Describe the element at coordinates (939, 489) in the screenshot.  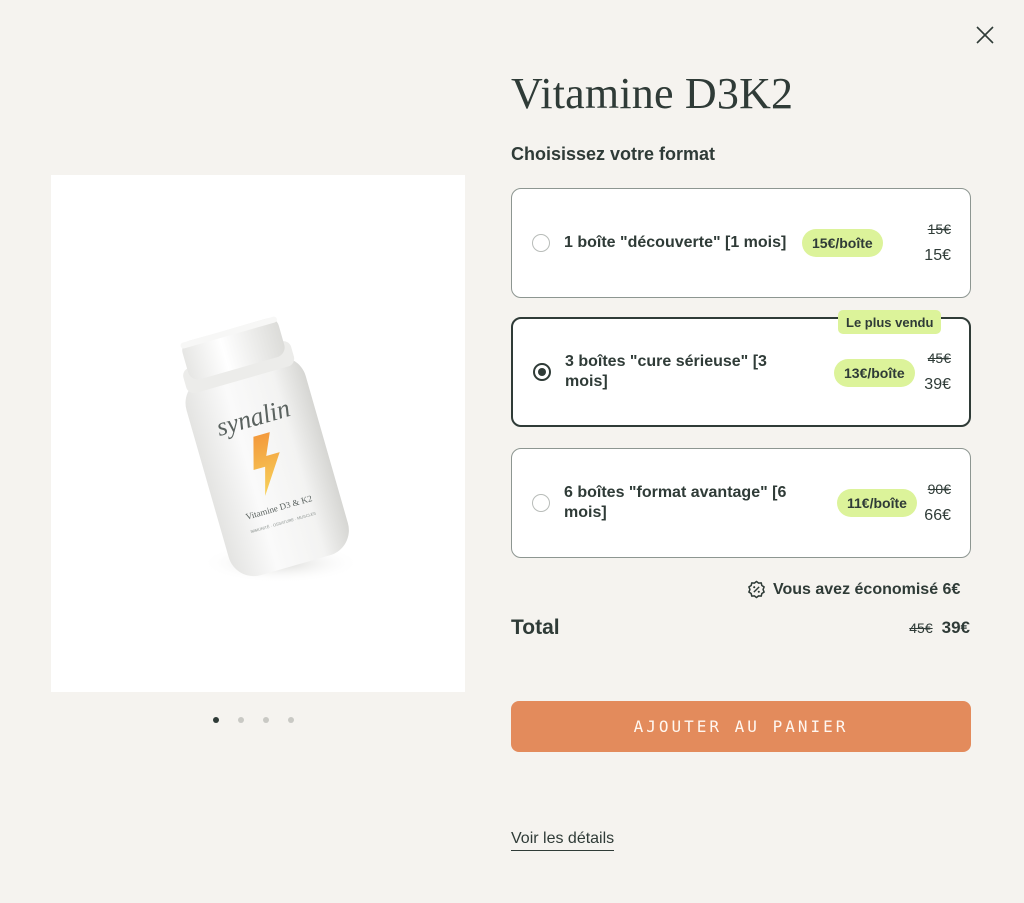
I see `option-old-price: 90€` at that location.